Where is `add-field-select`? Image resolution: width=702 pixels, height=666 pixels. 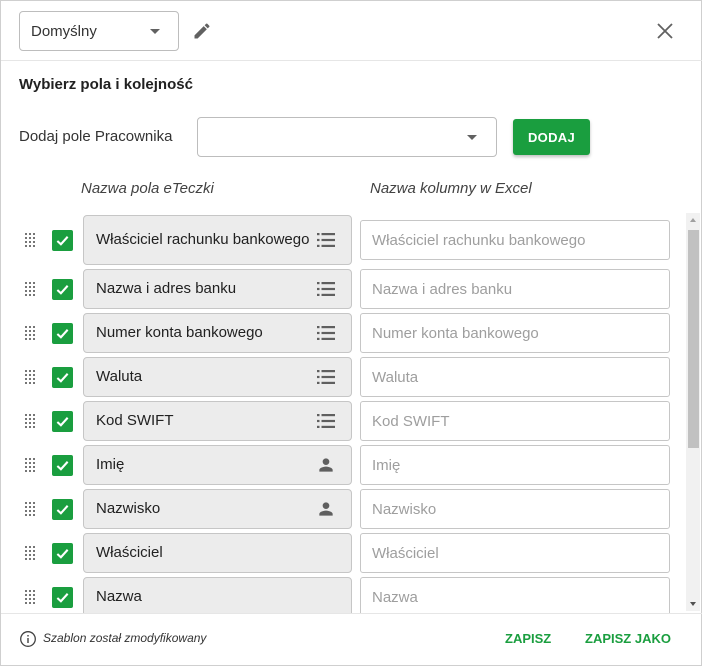
add-field-select is located at coordinates (347, 137).